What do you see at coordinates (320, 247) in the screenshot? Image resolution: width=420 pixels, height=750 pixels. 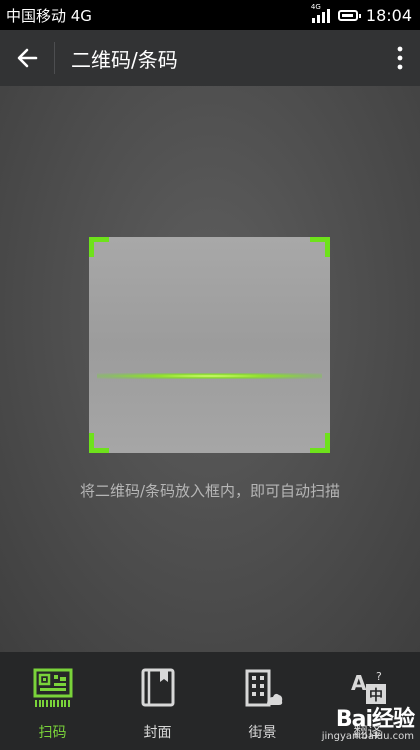 I see `scan-corner-top-right` at bounding box center [320, 247].